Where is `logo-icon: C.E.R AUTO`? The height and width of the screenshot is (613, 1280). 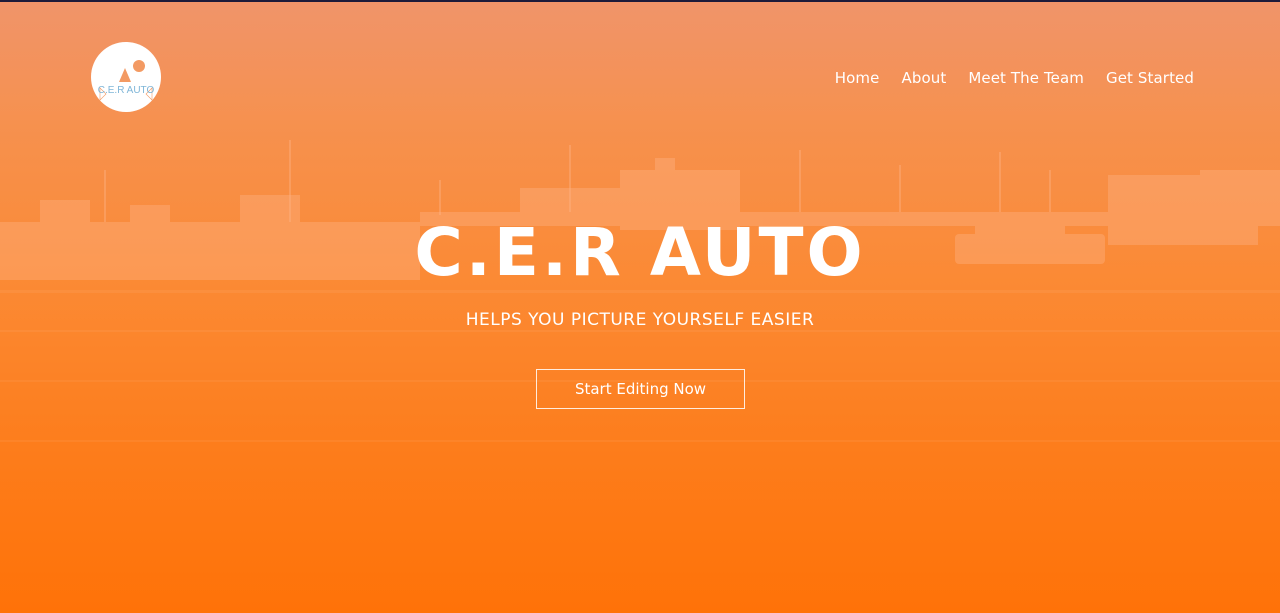
logo-icon: C.E.R AUTO is located at coordinates (126, 77).